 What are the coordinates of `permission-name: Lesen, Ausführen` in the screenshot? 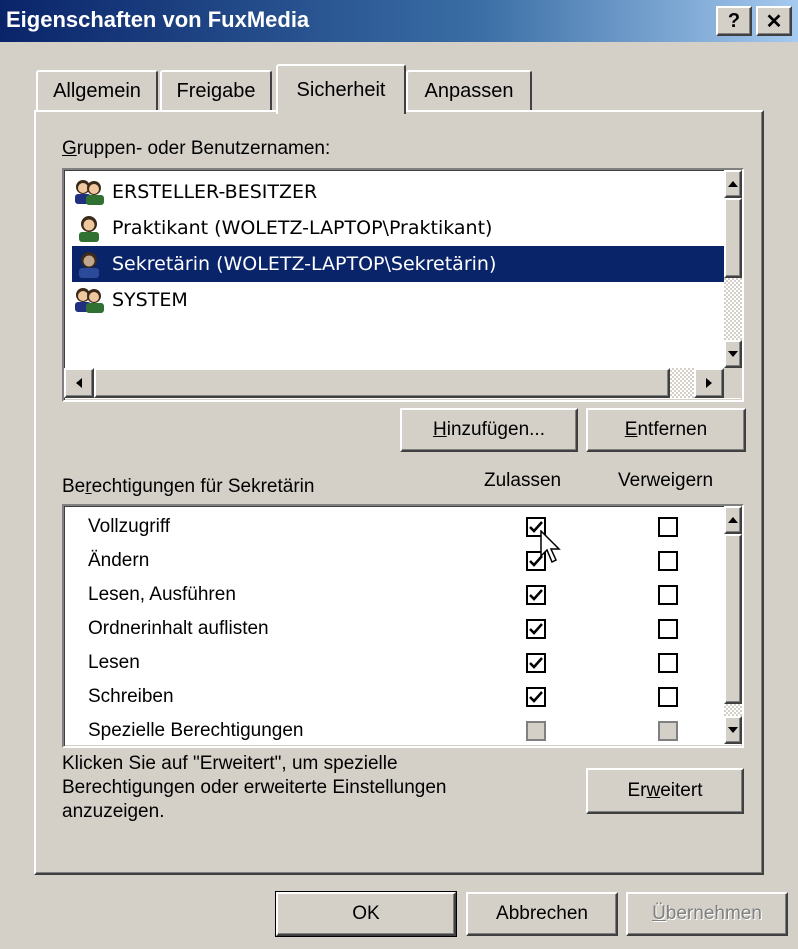 It's located at (162, 594).